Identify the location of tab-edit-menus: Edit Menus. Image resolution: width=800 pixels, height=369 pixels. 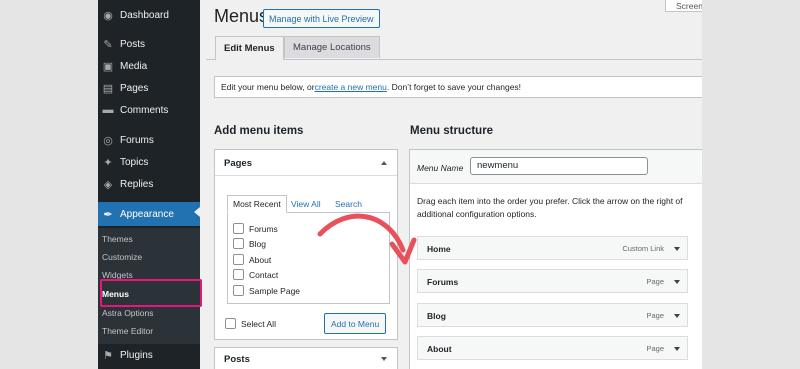
(249, 48).